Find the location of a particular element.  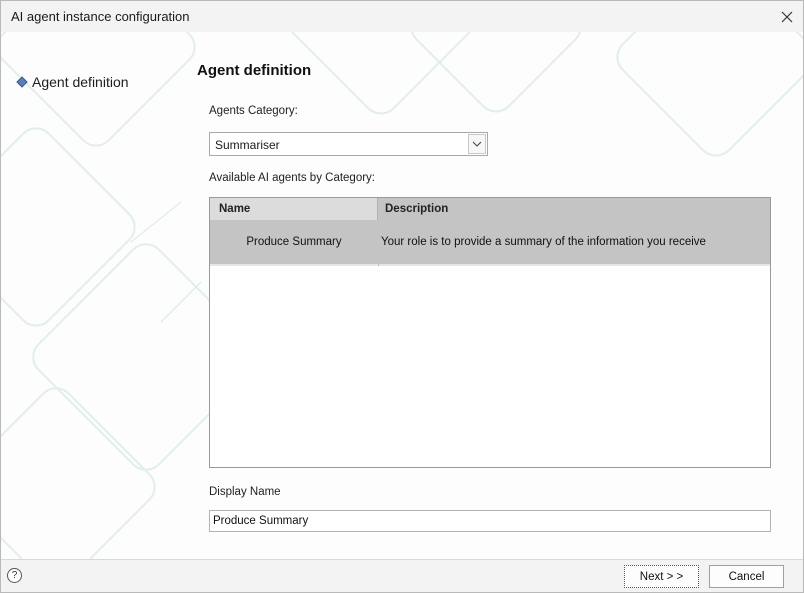

dialog-footer: ? Next > > Cancel is located at coordinates (402, 575).